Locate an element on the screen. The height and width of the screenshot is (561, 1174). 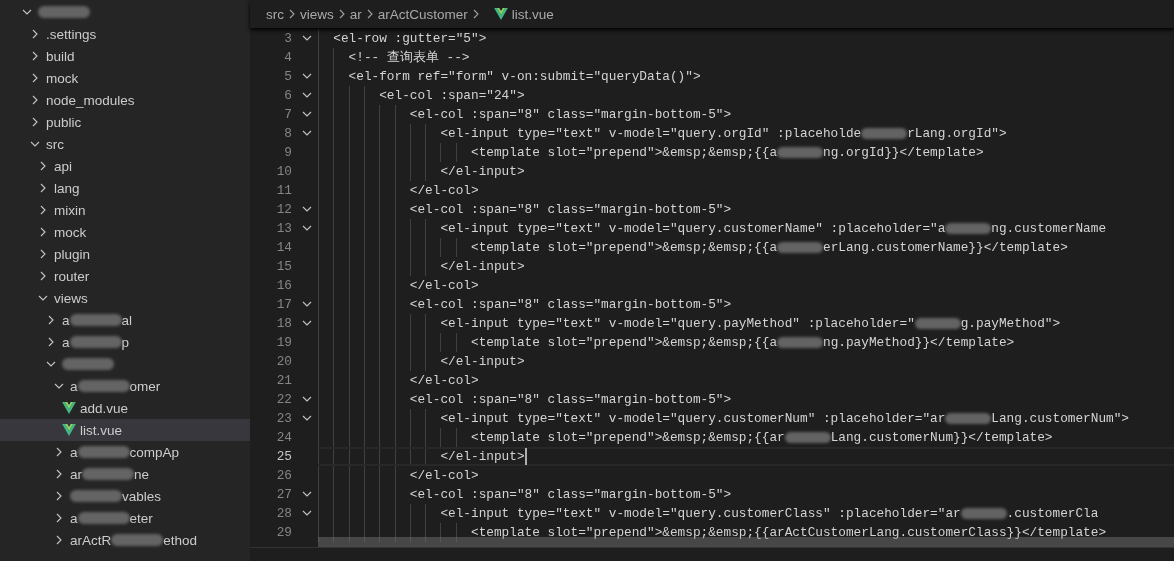
code-text: <el-input type="text" v-model="query.customerName" :placeholder="a is located at coordinates (693, 228).